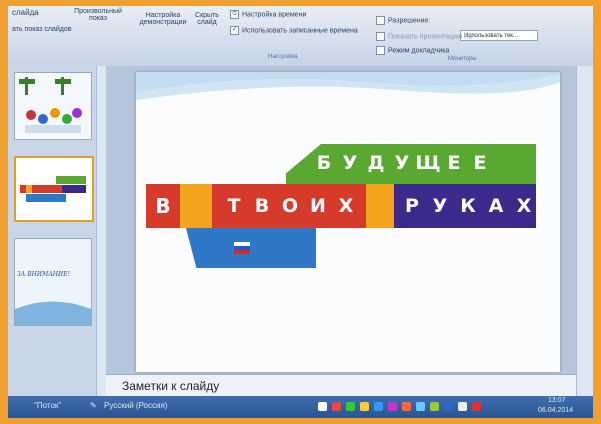 Image resolution: width=601 pixels, height=424 pixels. Describe the element at coordinates (44, 274) in the screenshot. I see `thumbnail-3-text: ЗА ВНИМАНИЕ!` at that location.